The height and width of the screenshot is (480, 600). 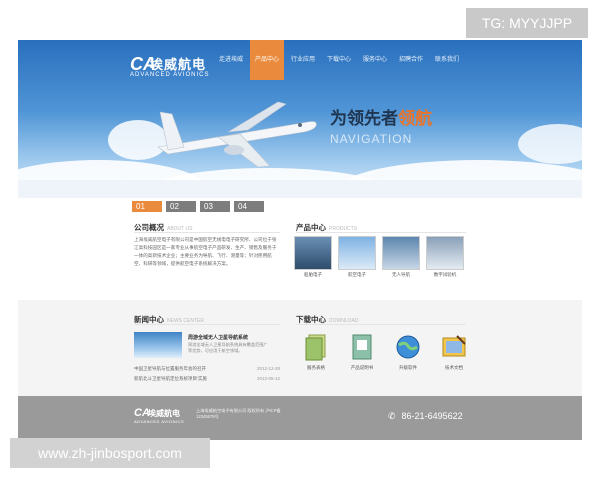 I want to click on downloads-title: 下载中心, so click(x=311, y=319).